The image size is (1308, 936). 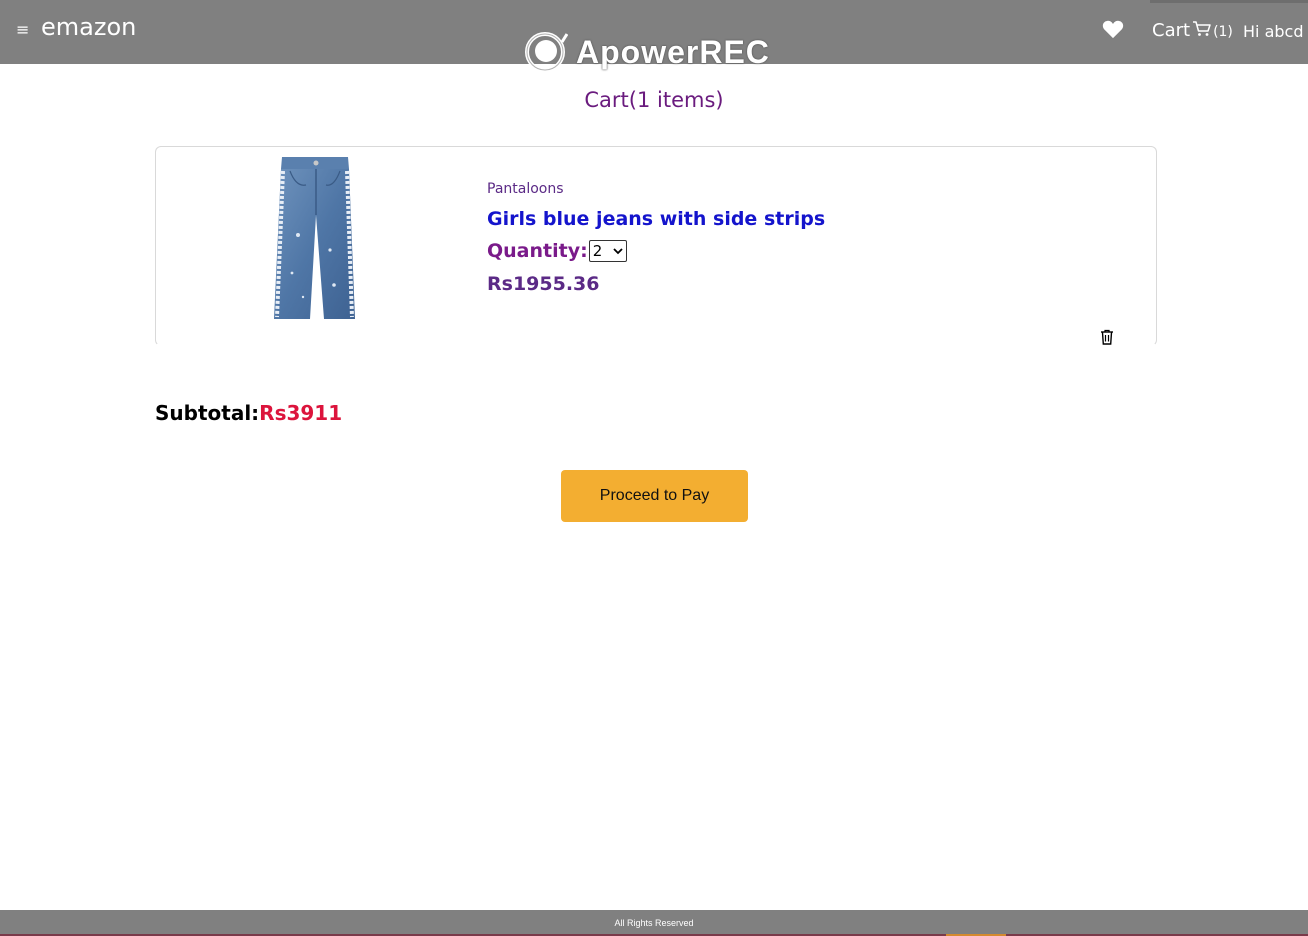 I want to click on window-edge-tab, so click(x=1229, y=1).